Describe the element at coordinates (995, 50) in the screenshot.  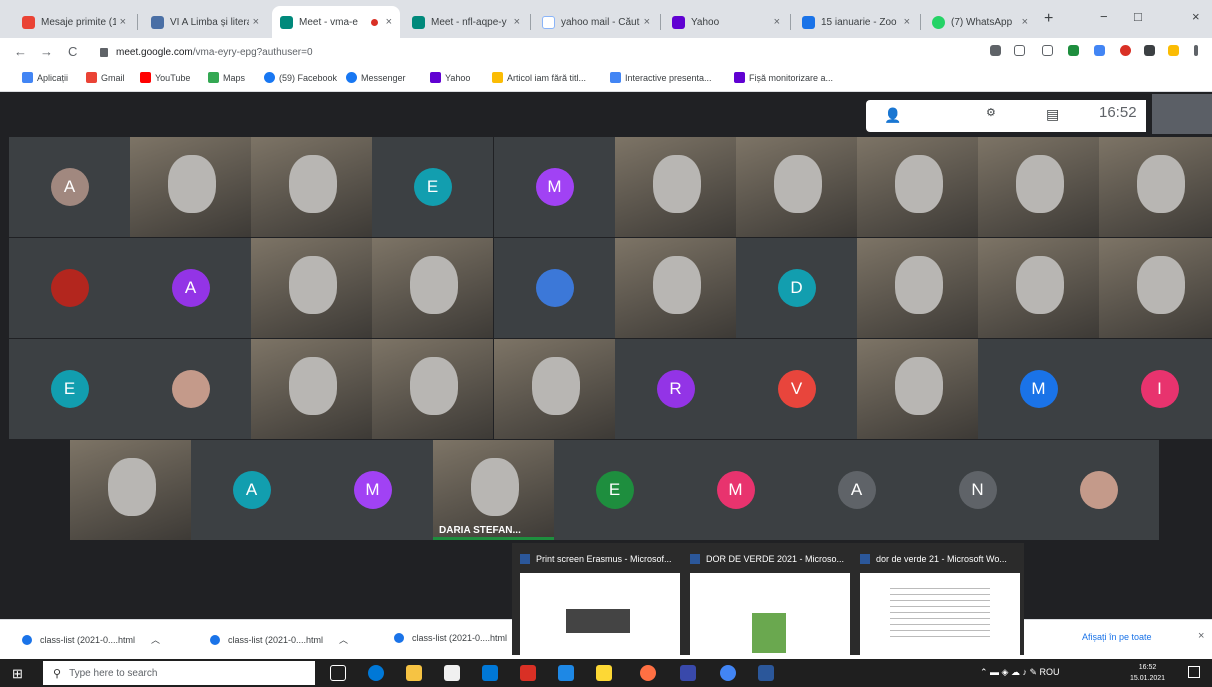
I see `camera-icon` at that location.